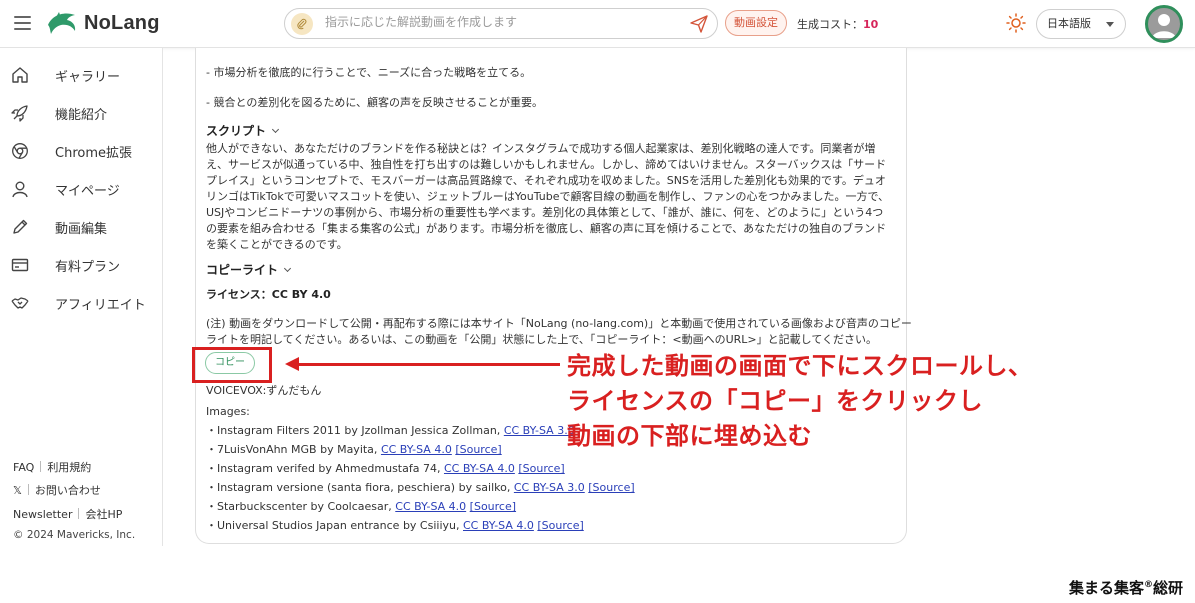 This screenshot has height=603, width=1195. Describe the element at coordinates (81, 189) in the screenshot. I see `sidebar-item-mypage: マイページ` at that location.